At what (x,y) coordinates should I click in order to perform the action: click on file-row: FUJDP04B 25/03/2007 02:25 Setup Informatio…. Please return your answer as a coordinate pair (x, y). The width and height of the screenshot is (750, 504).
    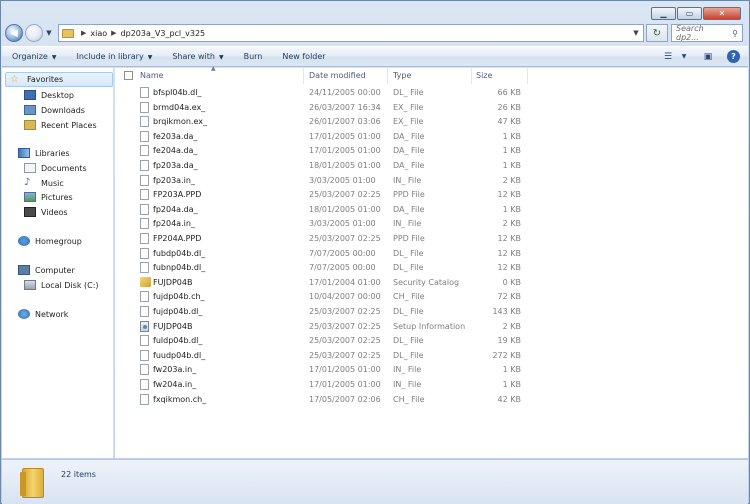
    Looking at the image, I should click on (431, 327).